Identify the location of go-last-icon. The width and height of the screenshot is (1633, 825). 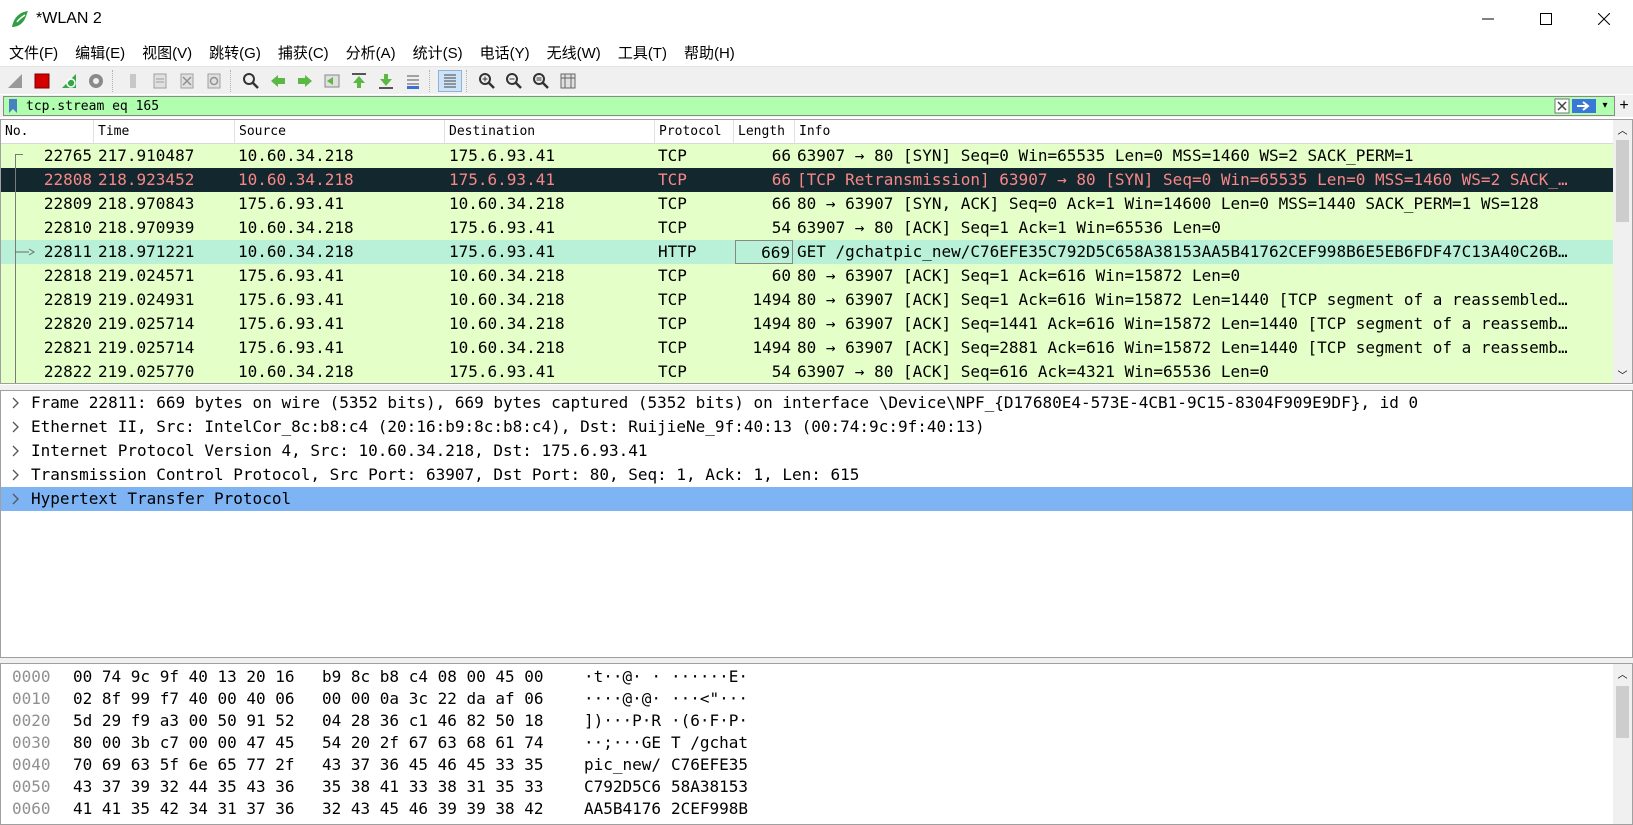
(386, 81).